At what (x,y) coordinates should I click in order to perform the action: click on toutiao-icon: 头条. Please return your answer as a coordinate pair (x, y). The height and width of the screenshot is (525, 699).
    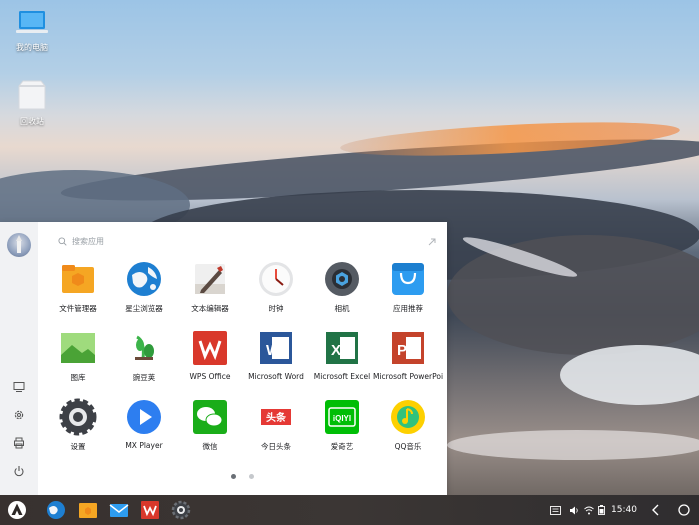
    Looking at the image, I should click on (276, 417).